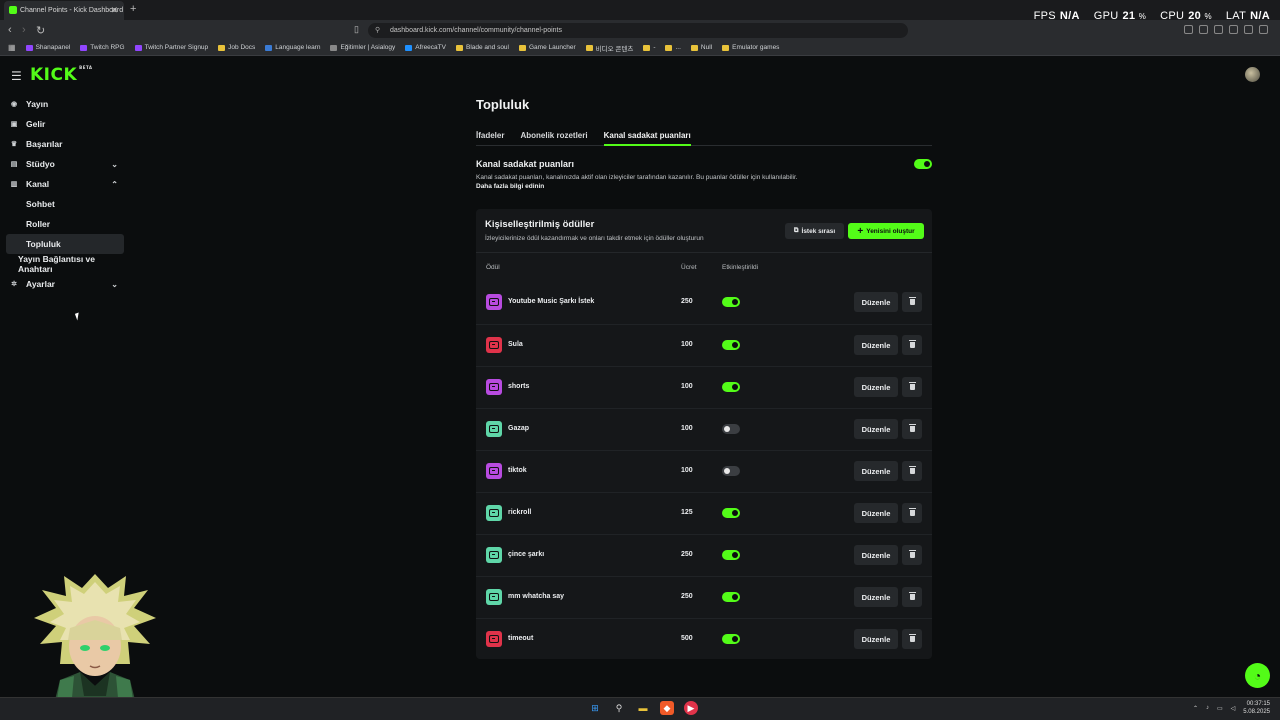 This screenshot has height=720, width=1280. I want to click on bookmark-item: -, so click(649, 47).